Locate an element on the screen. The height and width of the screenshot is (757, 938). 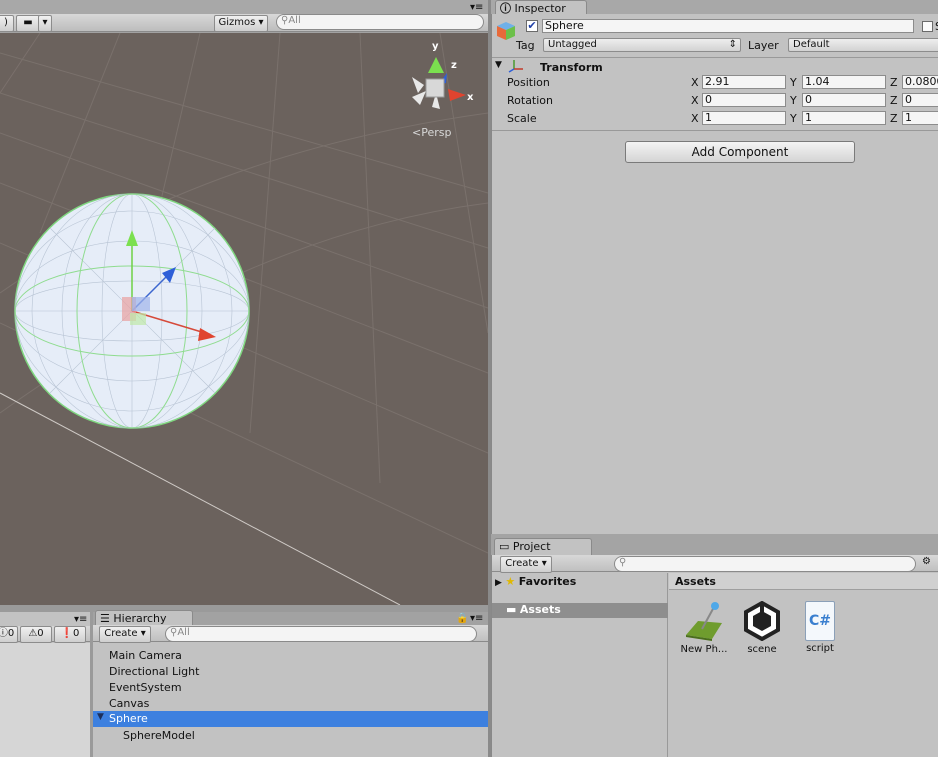
add-component-button: Add Component is located at coordinates (740, 152).